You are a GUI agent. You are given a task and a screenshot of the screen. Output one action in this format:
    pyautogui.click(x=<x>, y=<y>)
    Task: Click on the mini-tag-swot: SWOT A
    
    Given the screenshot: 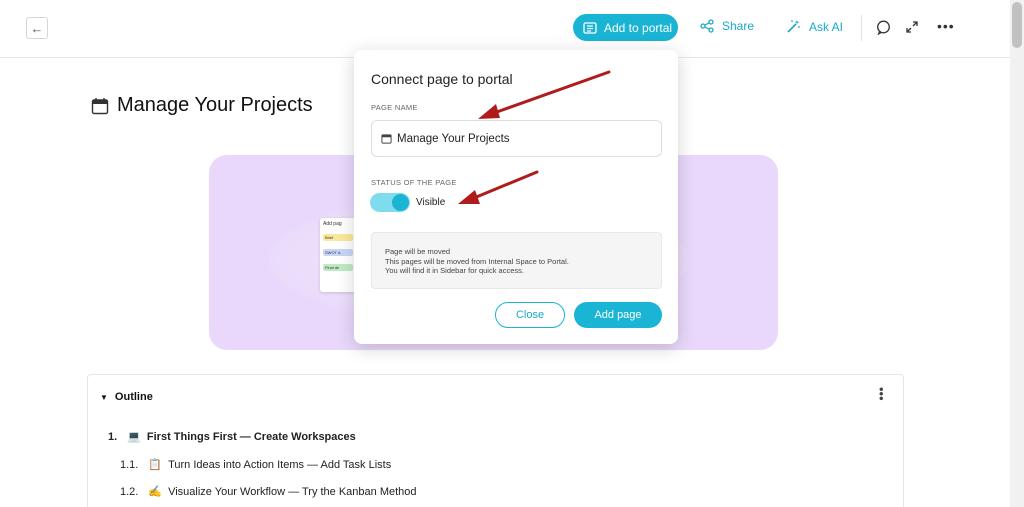 What is the action you would take?
    pyautogui.click(x=338, y=252)
    